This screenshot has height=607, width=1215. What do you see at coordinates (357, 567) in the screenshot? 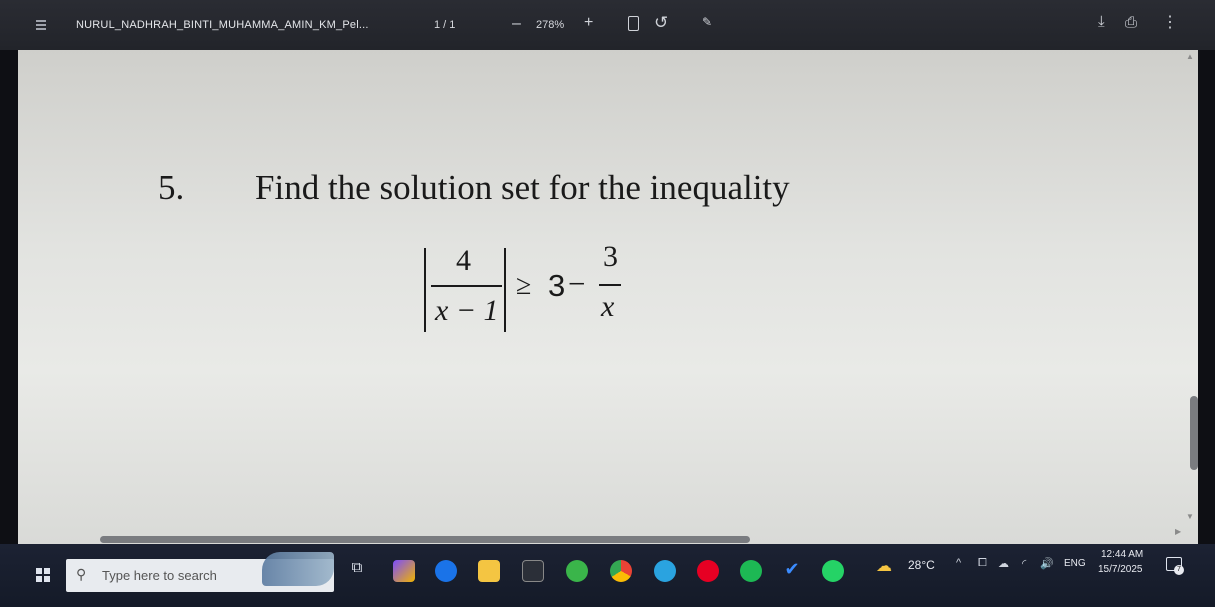
I see `task-view-icon: ⧉` at bounding box center [357, 567].